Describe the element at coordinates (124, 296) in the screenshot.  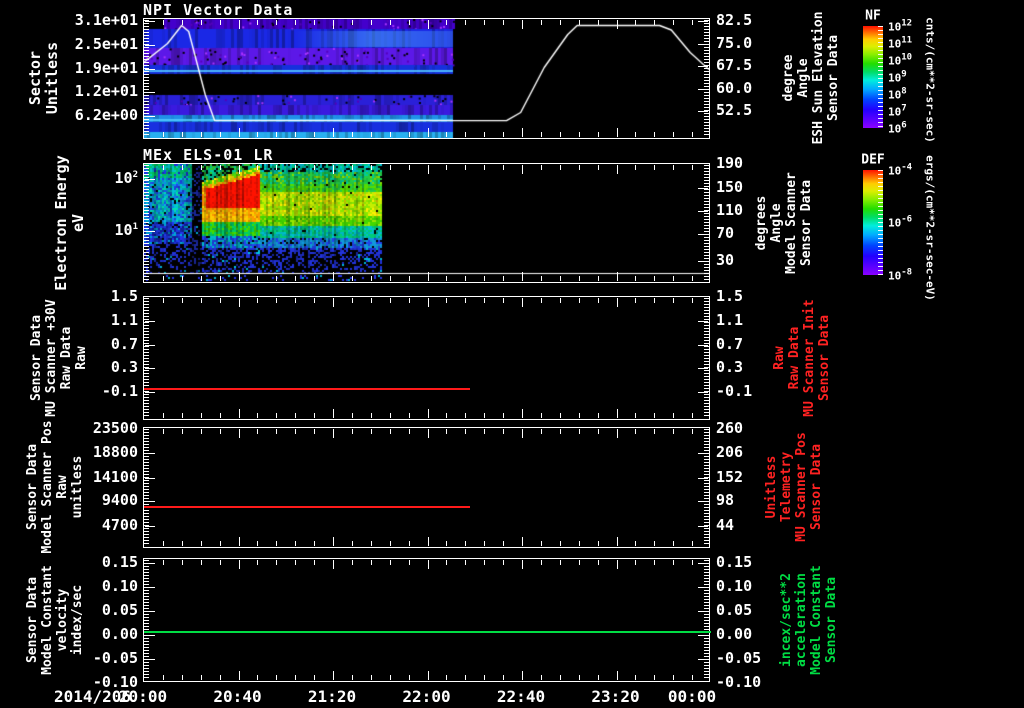
I see `y-tick-label-left: 1.5` at that location.